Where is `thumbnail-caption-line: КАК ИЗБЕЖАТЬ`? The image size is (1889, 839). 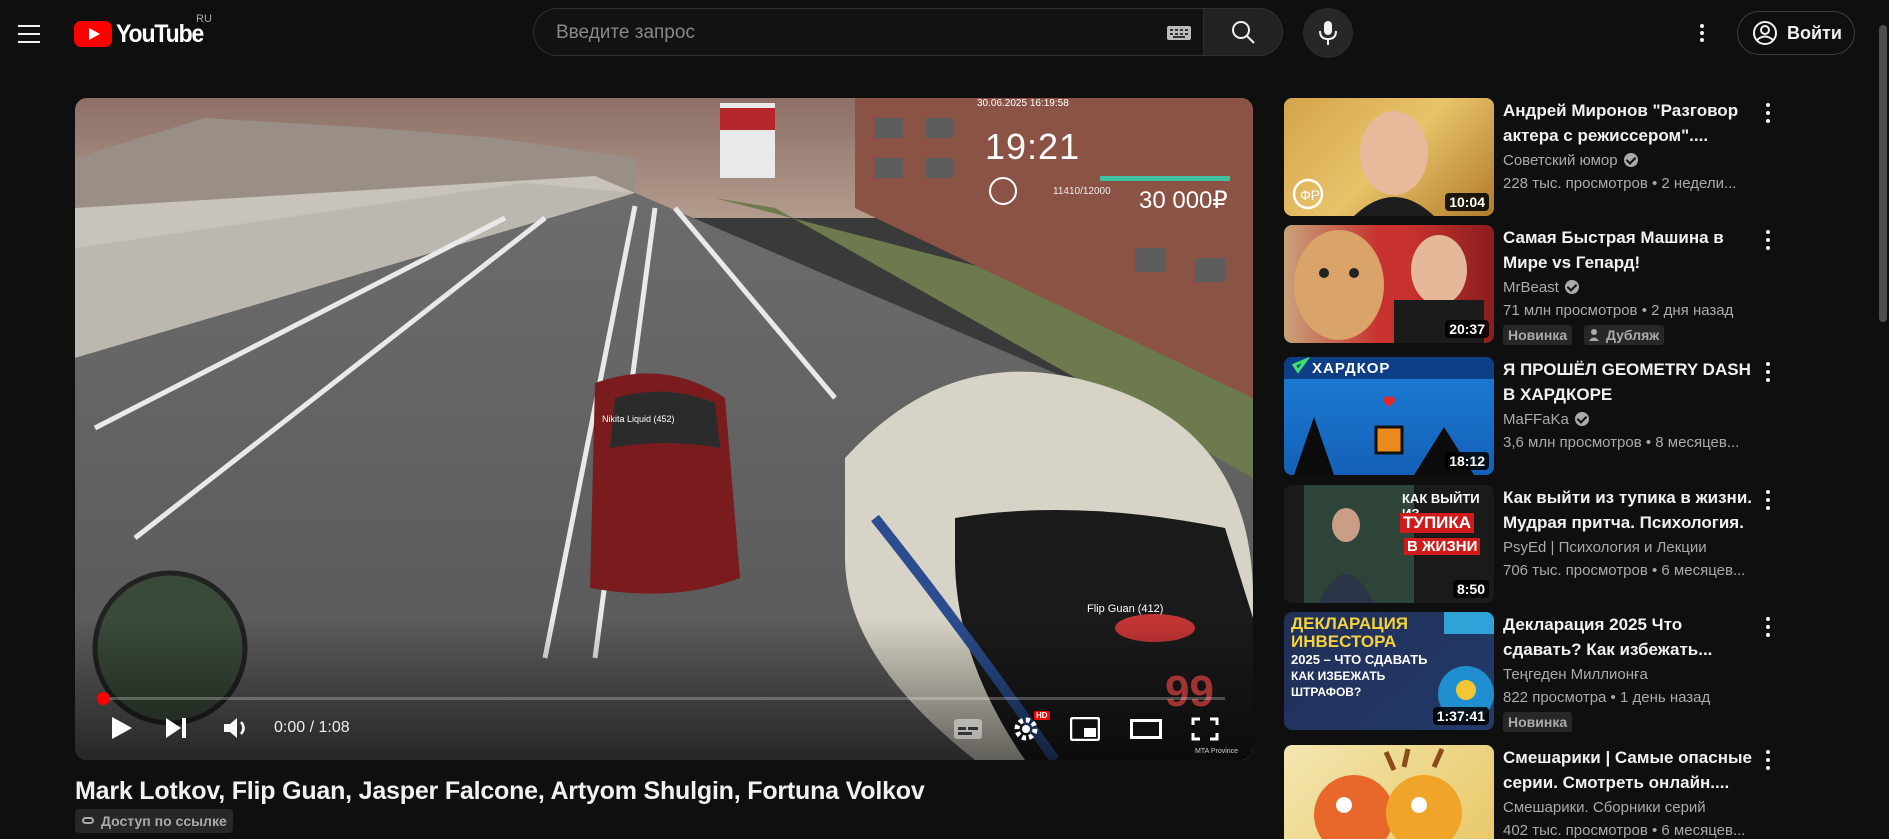
thumbnail-caption-line: КАК ИЗБЕЖАТЬ is located at coordinates (1338, 676).